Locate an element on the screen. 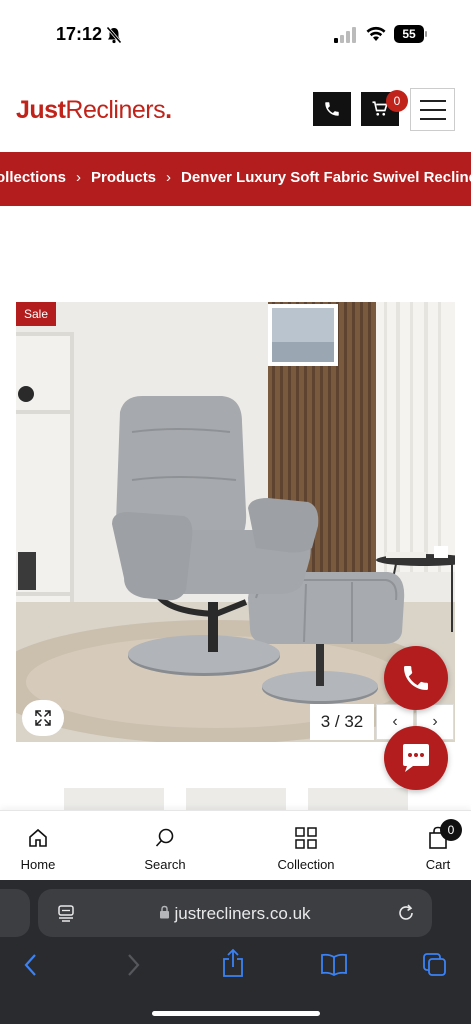 This screenshot has height=1024, width=471. previous-browser-tab is located at coordinates (15, 913).